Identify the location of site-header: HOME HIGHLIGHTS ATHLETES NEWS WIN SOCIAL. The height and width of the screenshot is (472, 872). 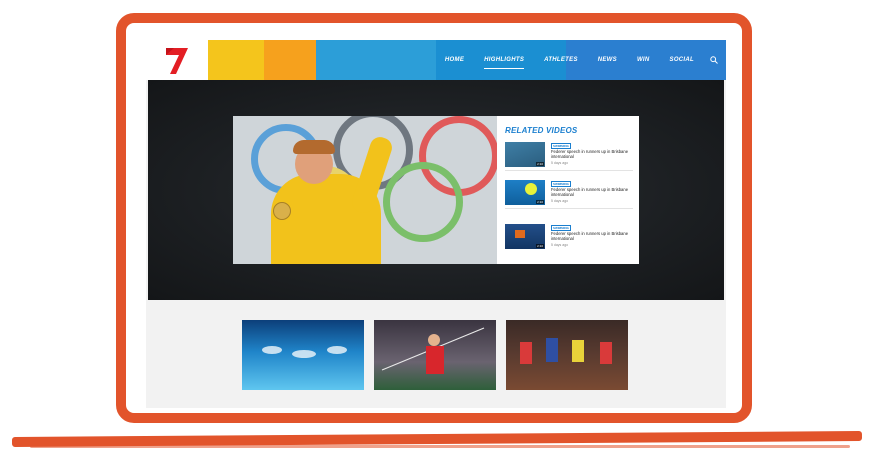
(436, 60).